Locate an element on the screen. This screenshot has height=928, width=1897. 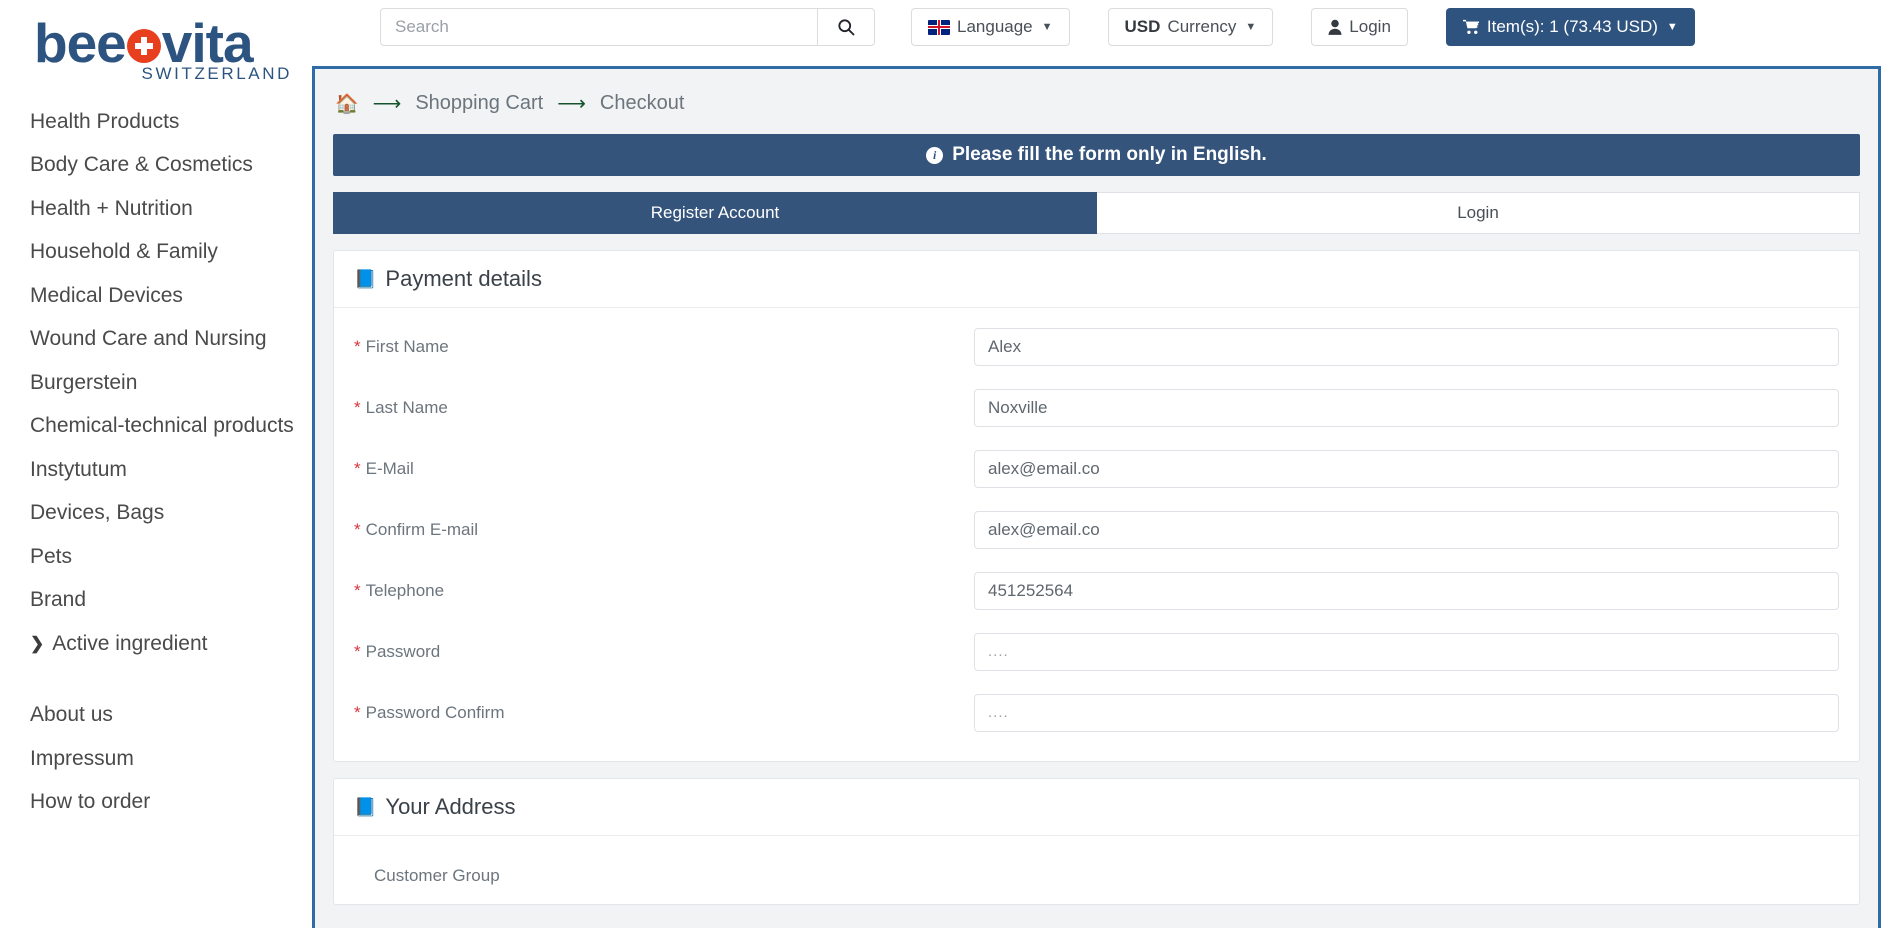
password-input is located at coordinates (1406, 651).